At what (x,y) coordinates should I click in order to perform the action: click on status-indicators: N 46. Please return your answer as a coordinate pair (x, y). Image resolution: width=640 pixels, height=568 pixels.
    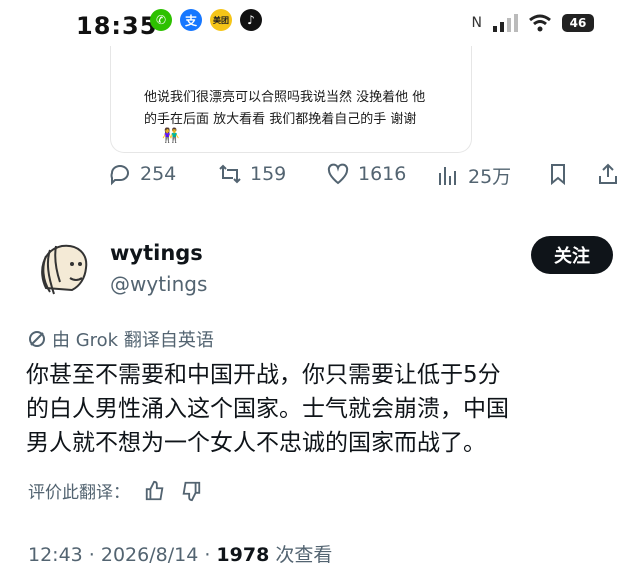
    Looking at the image, I should click on (533, 23).